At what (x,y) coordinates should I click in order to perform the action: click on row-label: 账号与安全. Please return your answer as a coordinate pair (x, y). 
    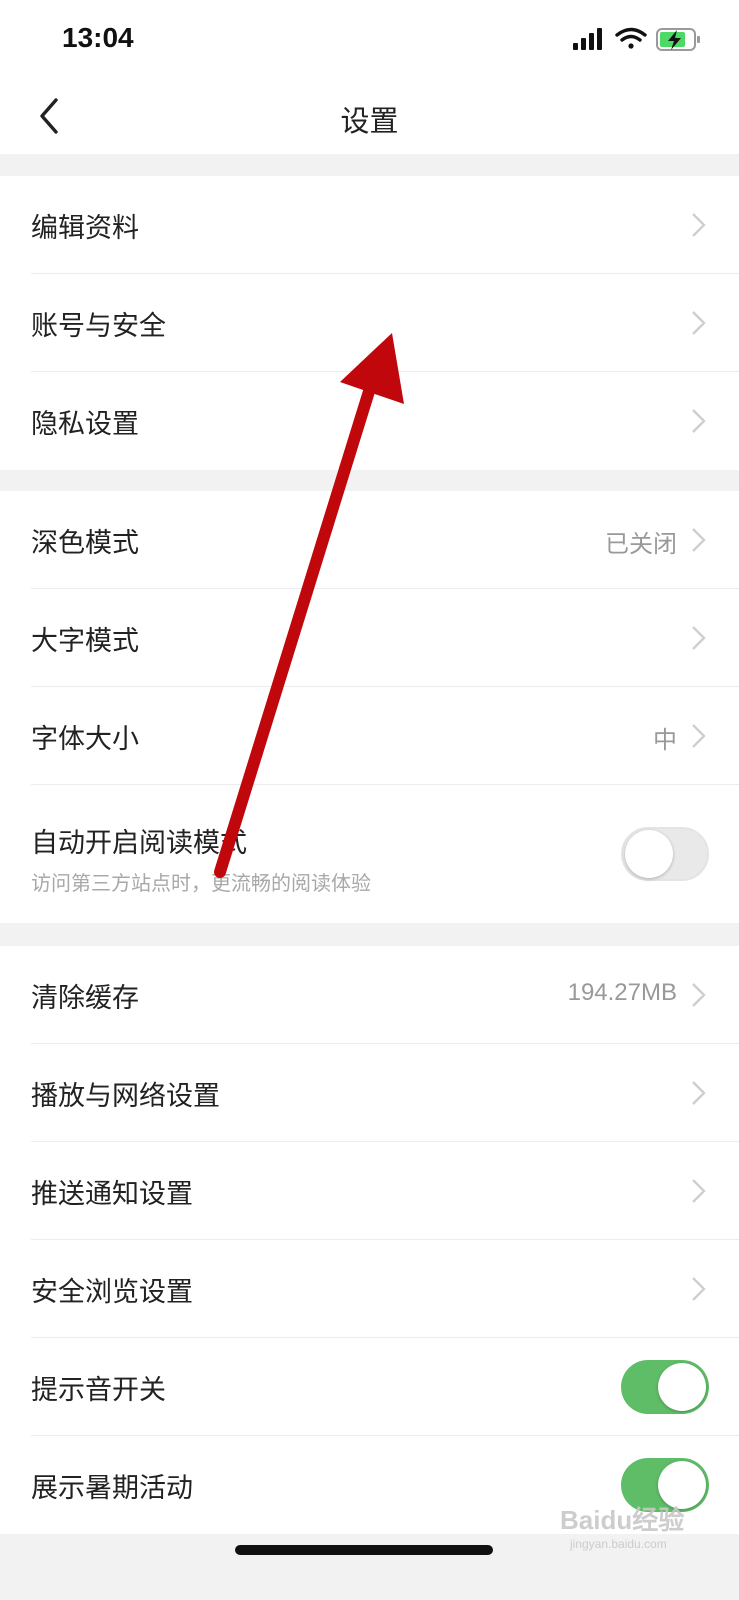
    Looking at the image, I should click on (98, 326).